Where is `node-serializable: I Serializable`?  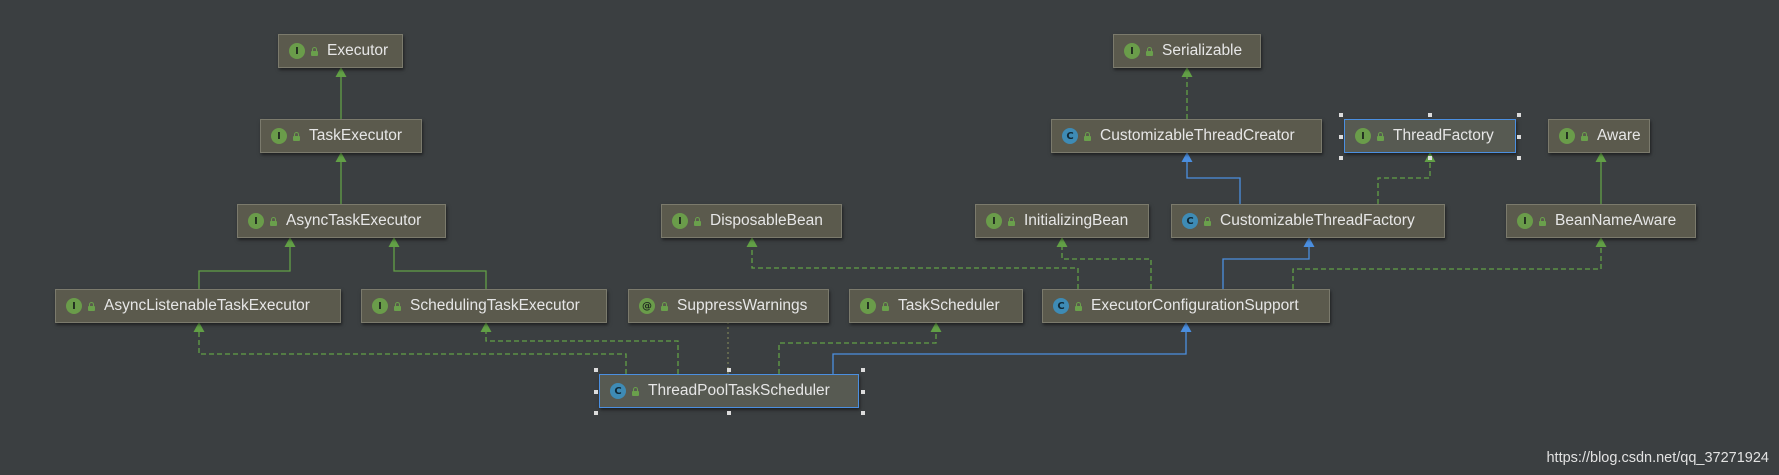 node-serializable: I Serializable is located at coordinates (1187, 51).